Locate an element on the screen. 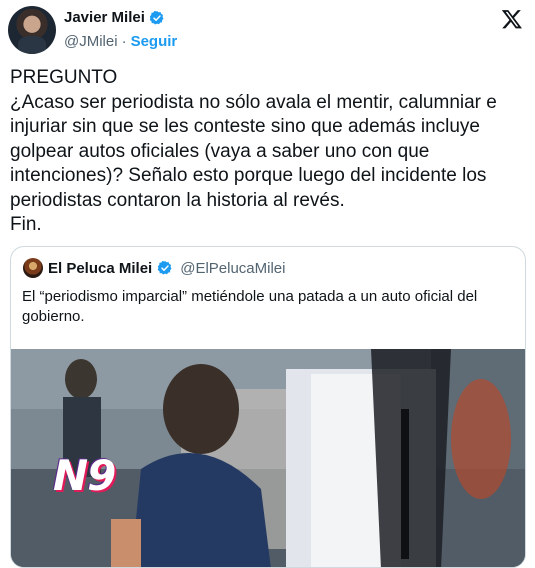 The height and width of the screenshot is (568, 535). author-avatar is located at coordinates (32, 30).